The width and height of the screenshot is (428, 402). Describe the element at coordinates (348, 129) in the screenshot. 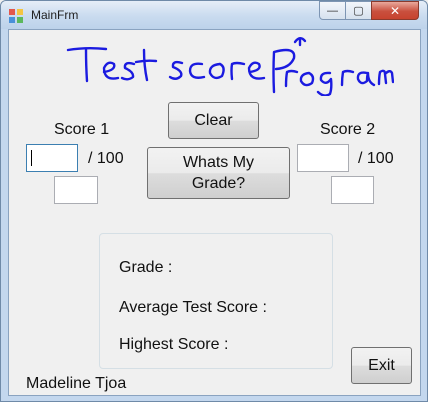

I see `score2-label: Score 2` at that location.